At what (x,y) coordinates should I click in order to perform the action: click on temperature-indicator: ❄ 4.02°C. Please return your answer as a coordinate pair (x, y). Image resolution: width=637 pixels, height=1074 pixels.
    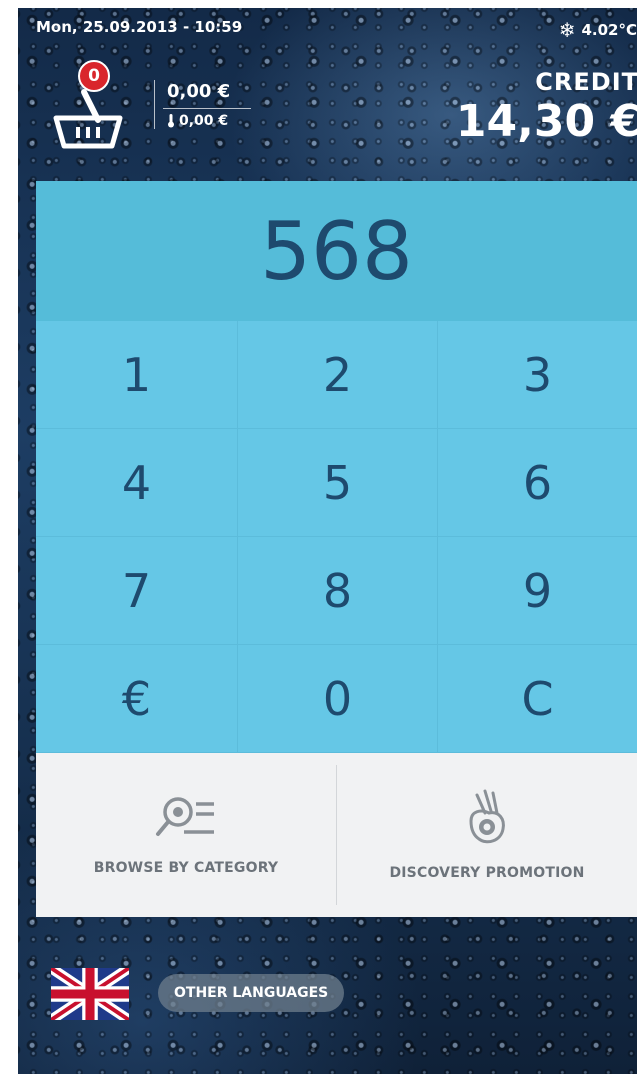
    Looking at the image, I should click on (598, 30).